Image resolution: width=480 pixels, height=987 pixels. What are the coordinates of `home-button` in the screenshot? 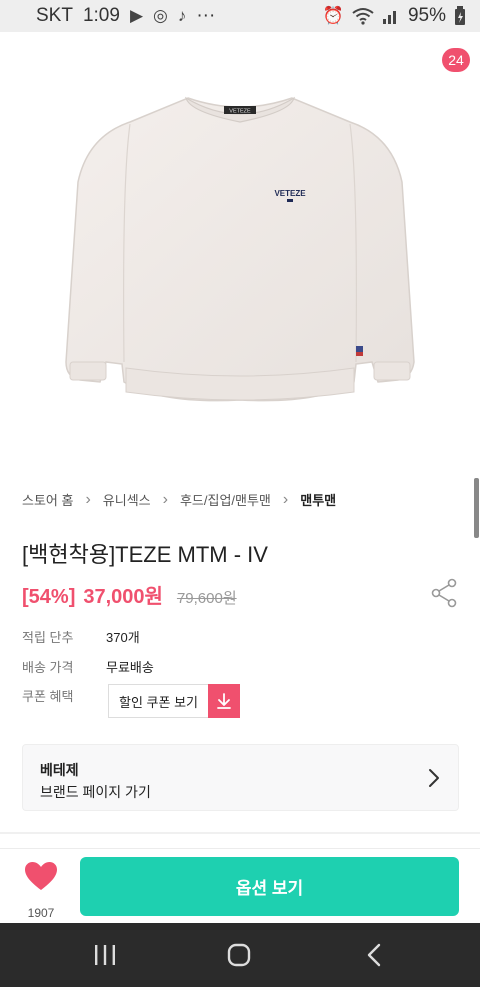 It's located at (239, 955).